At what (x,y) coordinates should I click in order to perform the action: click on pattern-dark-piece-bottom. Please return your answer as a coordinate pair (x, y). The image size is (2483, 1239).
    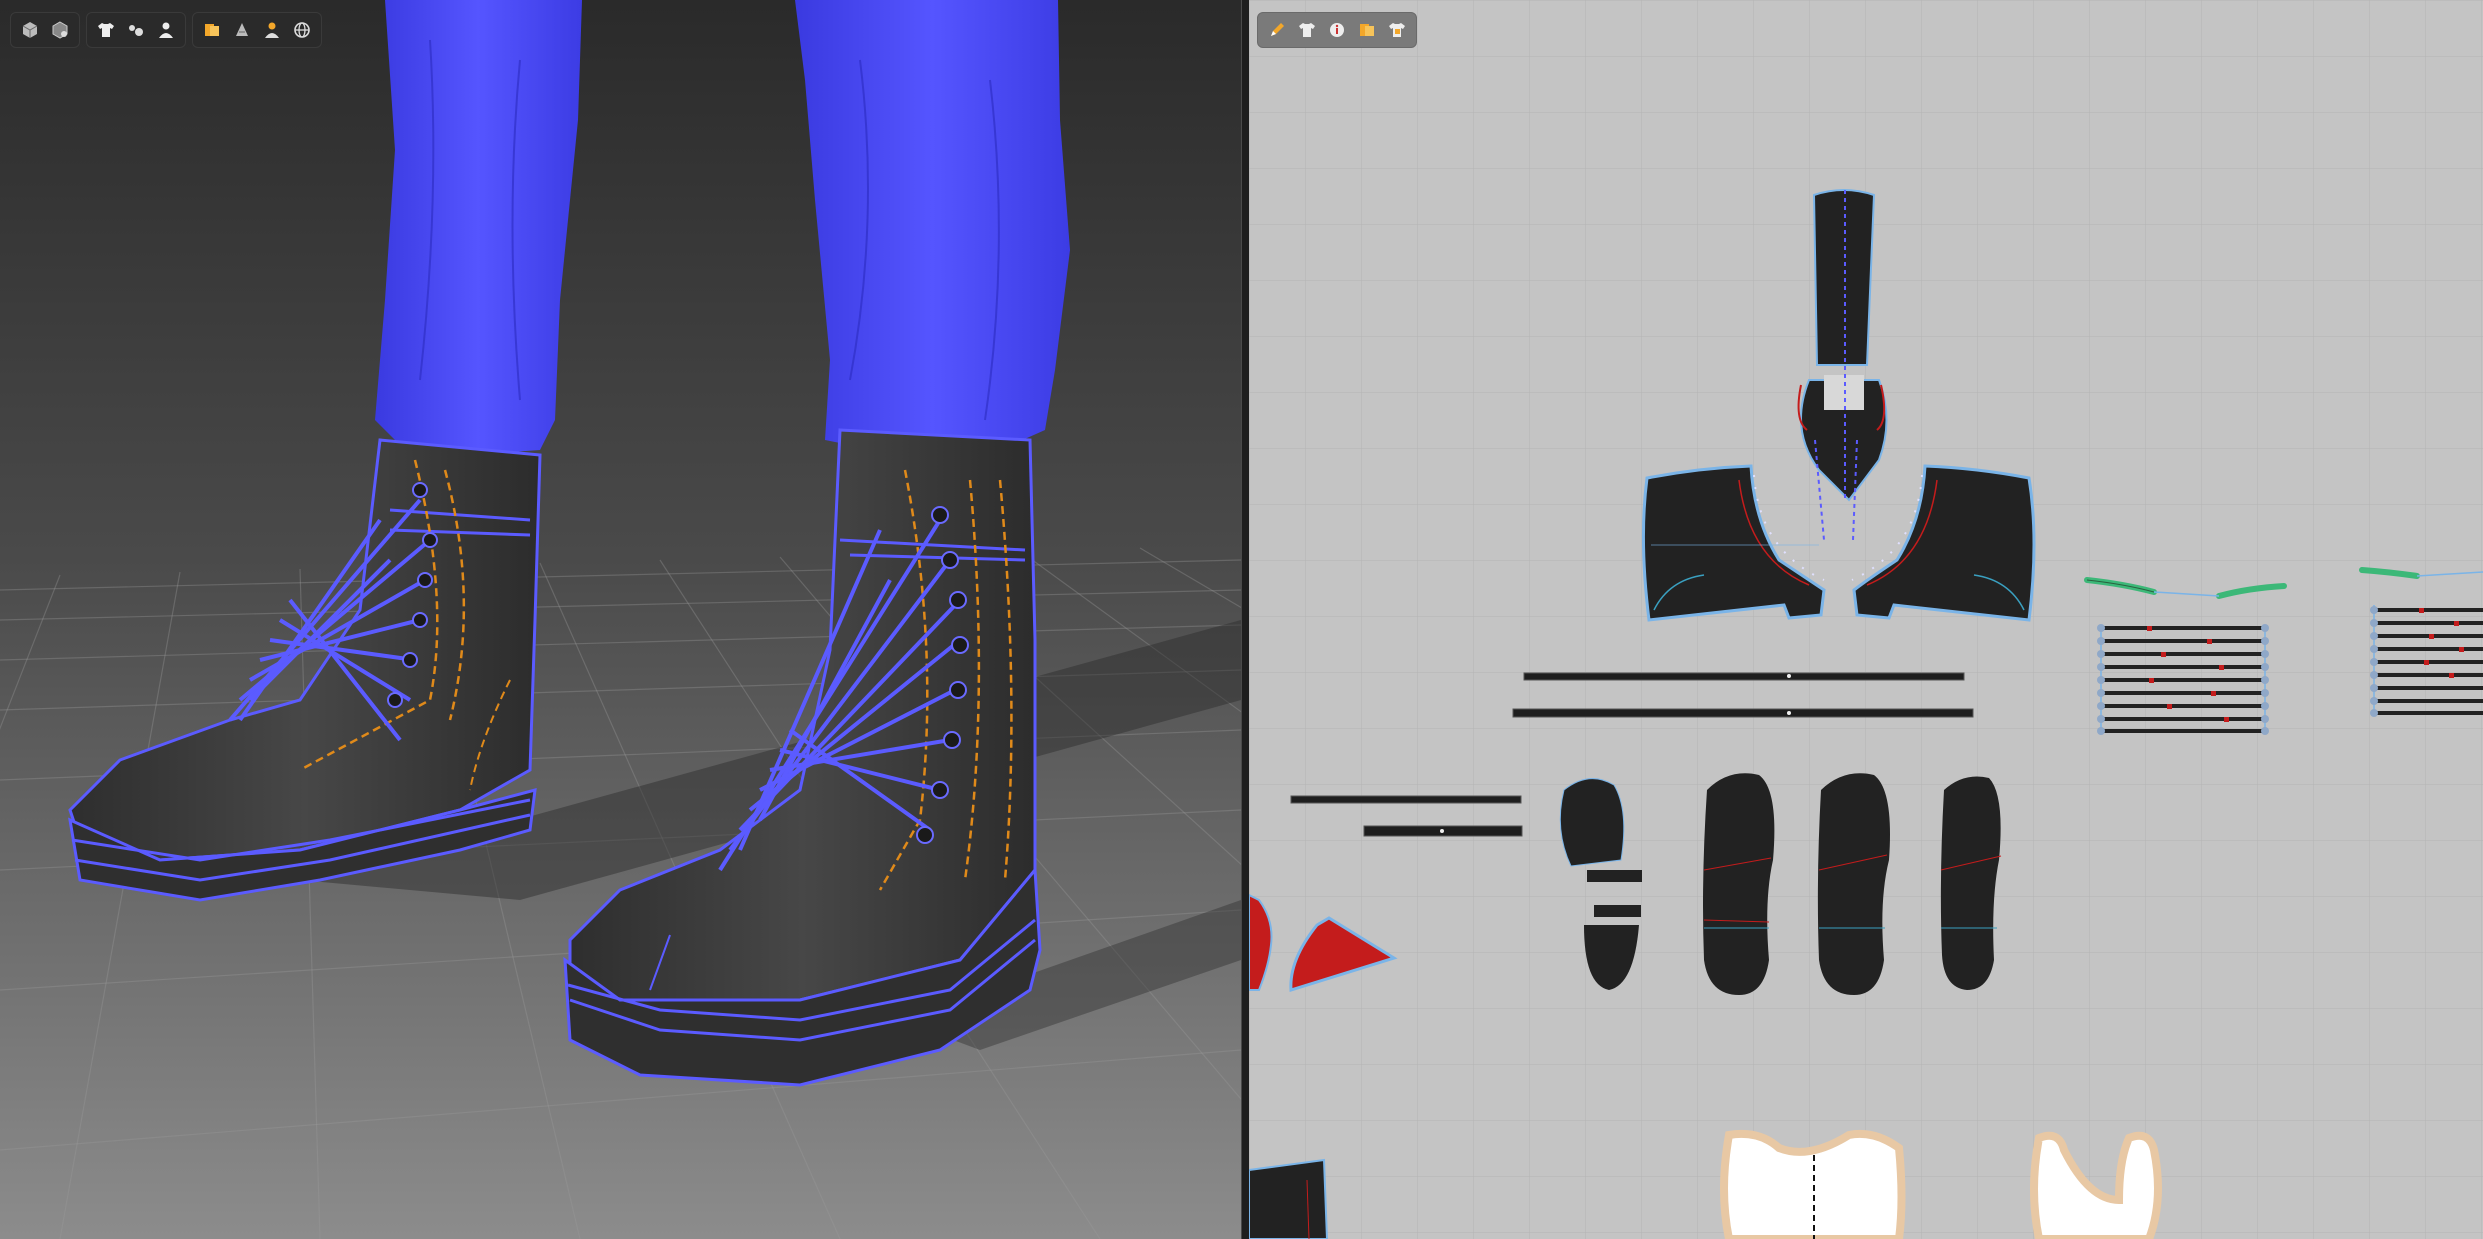
    Looking at the image, I should click on (1289, 1198).